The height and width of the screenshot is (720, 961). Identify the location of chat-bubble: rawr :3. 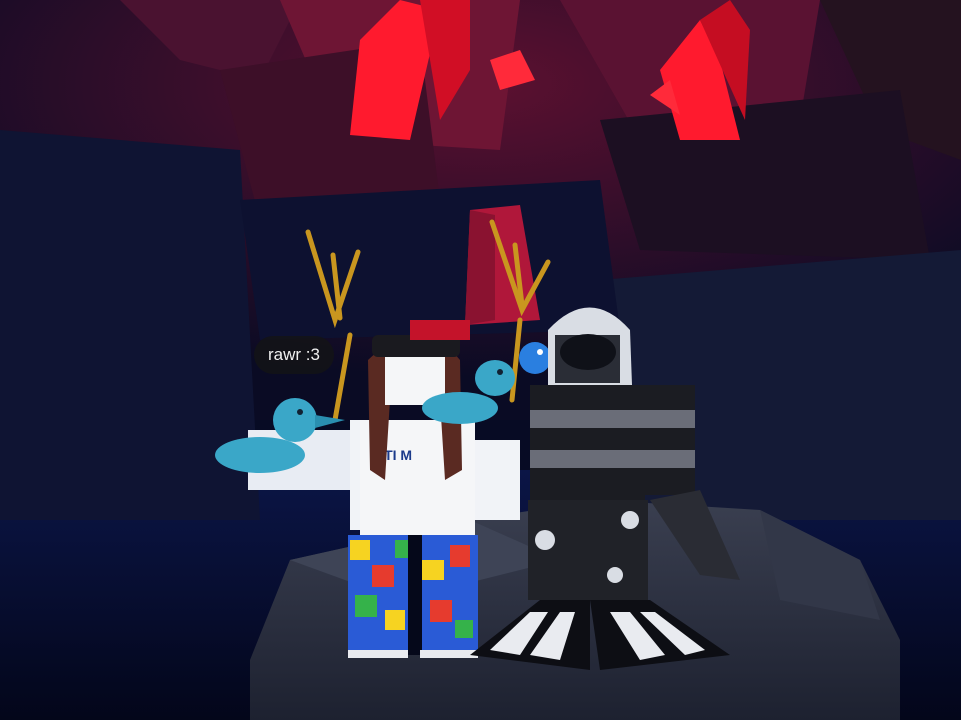
(294, 355).